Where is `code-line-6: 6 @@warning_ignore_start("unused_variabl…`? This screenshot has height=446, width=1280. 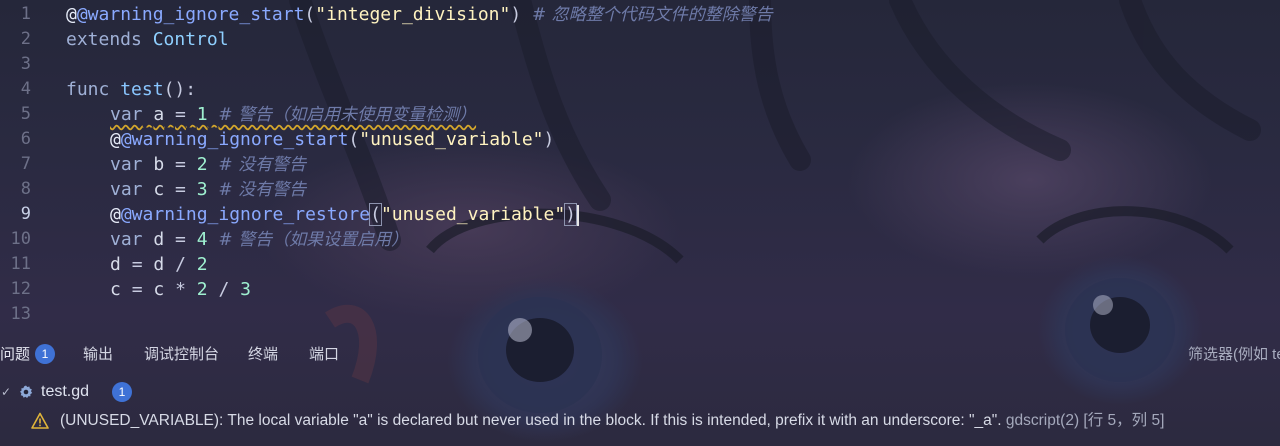
code-line-6: 6 @@warning_ignore_start("unused_variabl… is located at coordinates (640, 139).